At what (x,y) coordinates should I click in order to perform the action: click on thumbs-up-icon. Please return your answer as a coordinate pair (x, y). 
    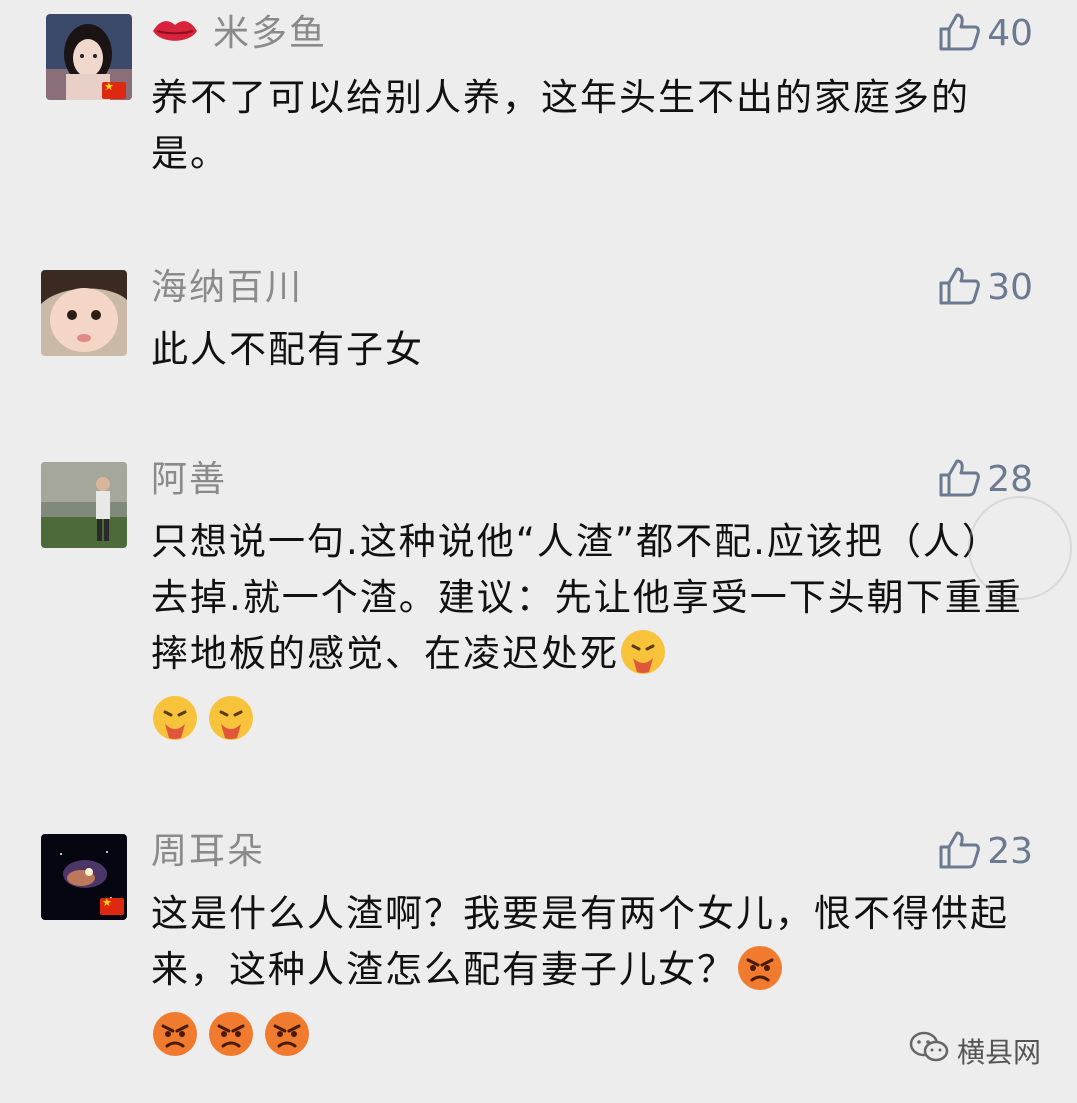
    Looking at the image, I should click on (959, 852).